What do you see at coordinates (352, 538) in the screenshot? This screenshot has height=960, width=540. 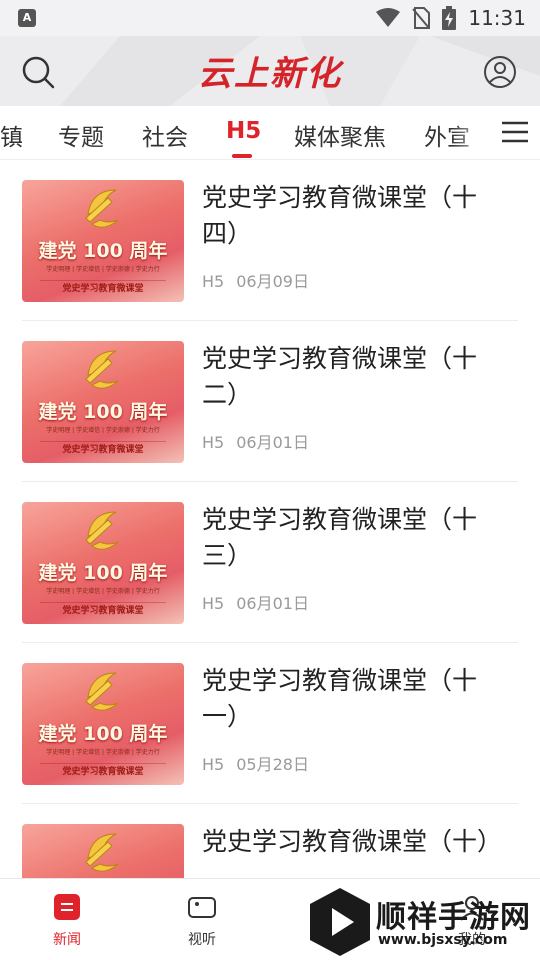 I see `article-title: 党史学习教育微课堂（十三）` at bounding box center [352, 538].